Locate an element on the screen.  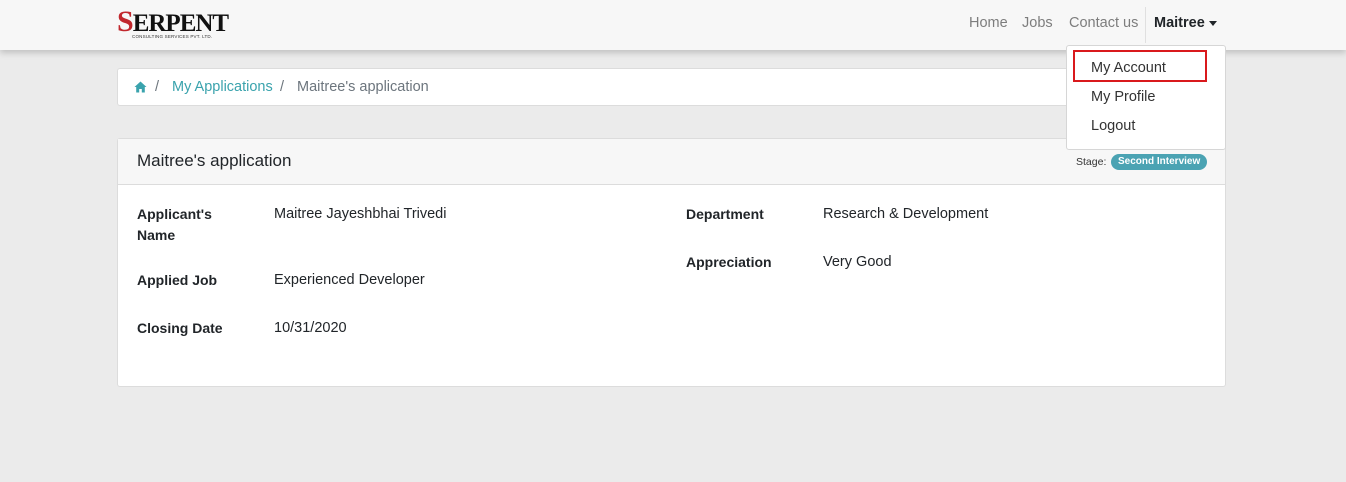
home-icon is located at coordinates (140, 87).